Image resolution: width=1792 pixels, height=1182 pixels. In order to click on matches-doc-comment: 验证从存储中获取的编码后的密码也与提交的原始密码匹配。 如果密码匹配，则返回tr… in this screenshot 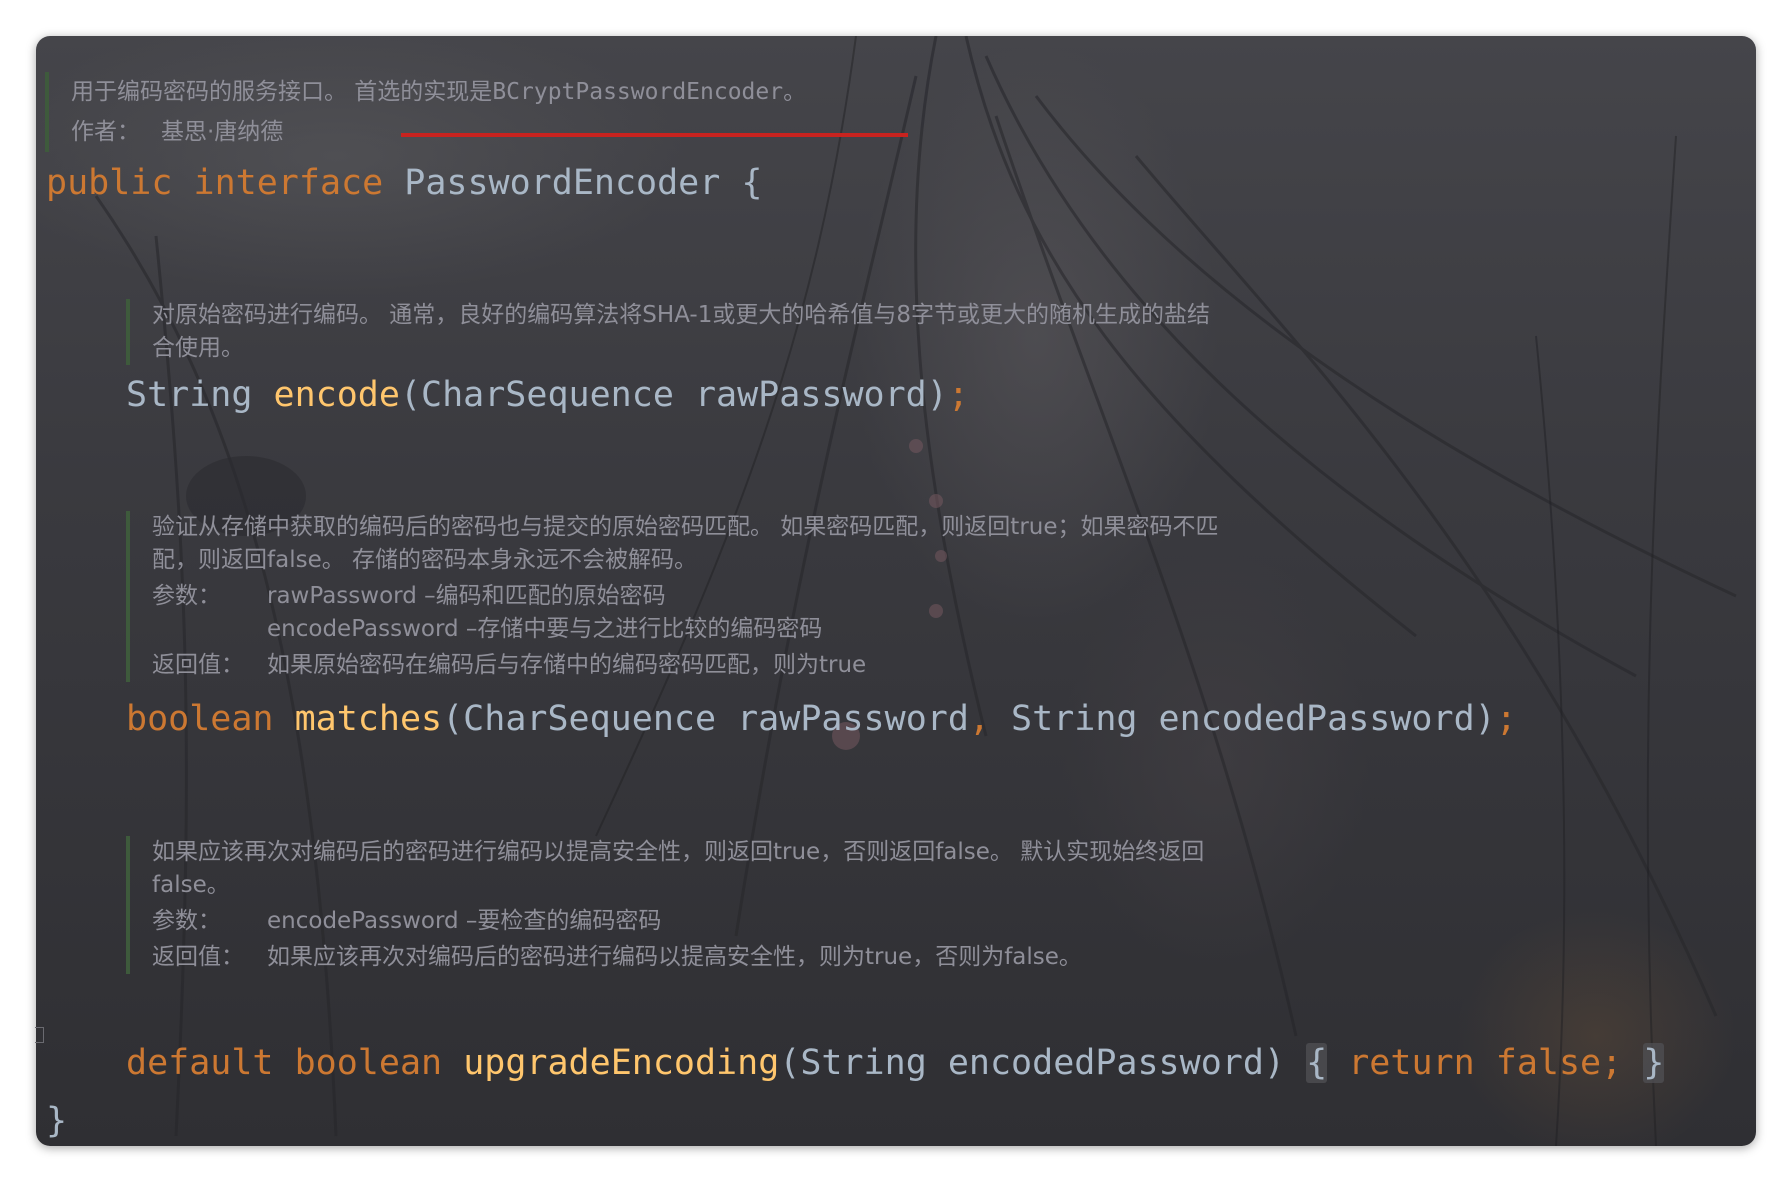, I will do `click(672, 596)`.